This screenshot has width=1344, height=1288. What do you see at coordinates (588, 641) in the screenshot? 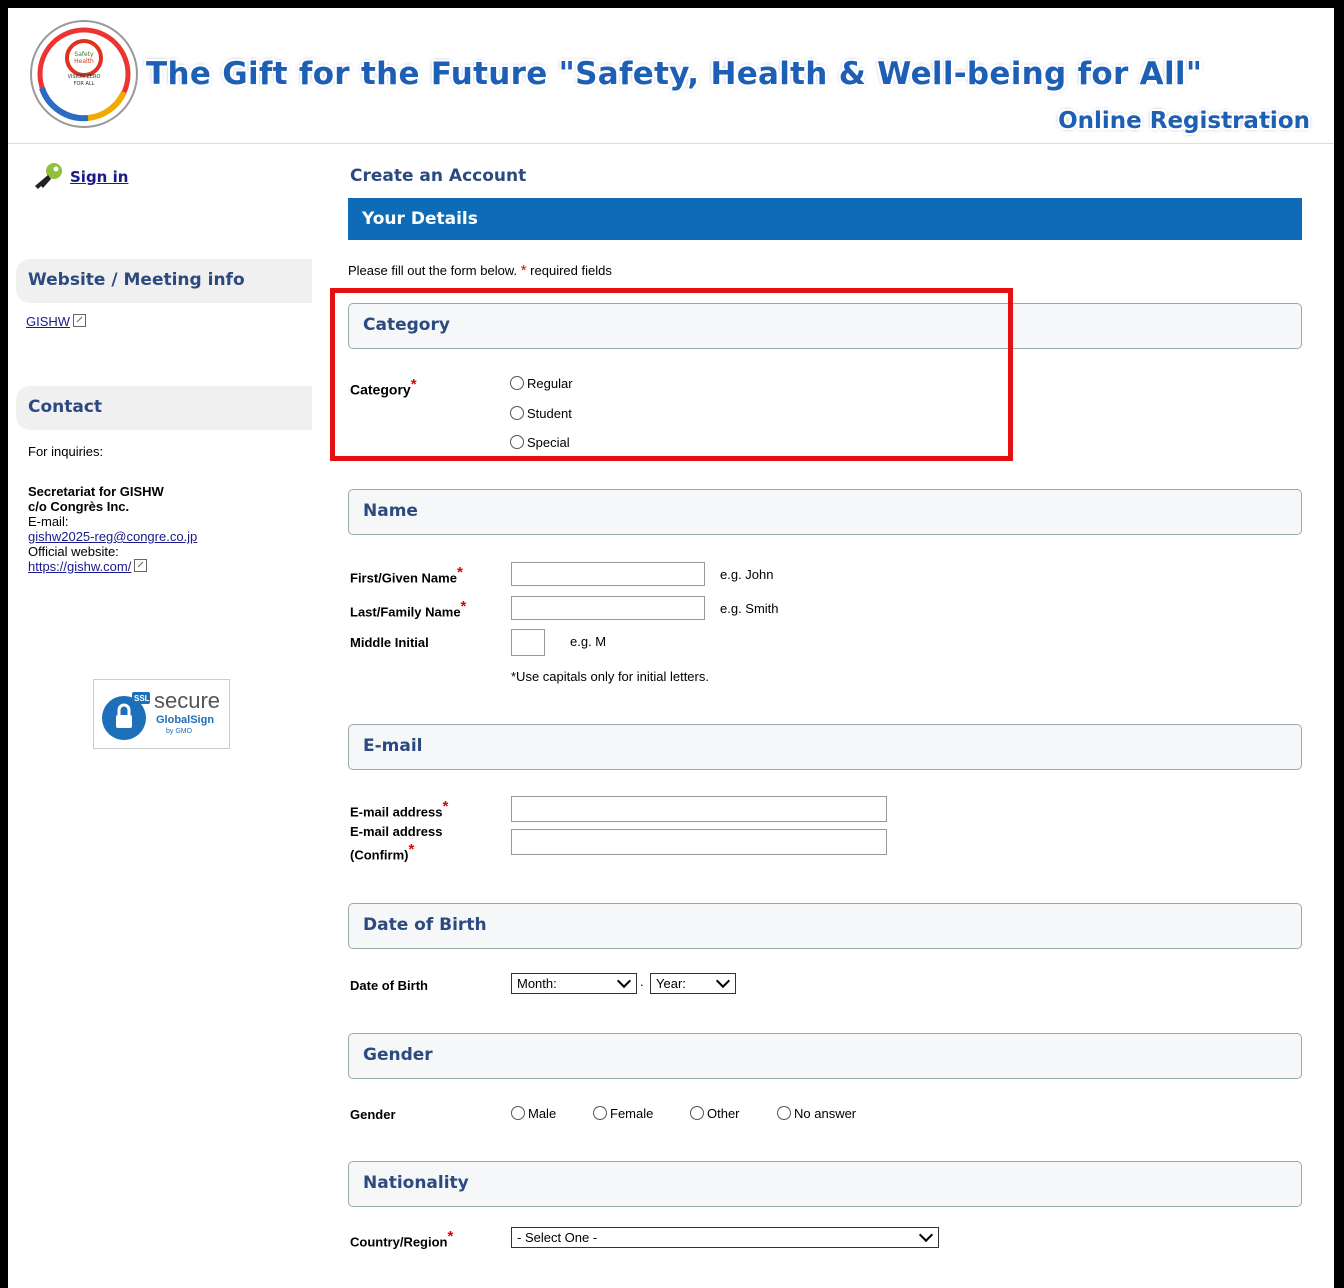
I see `middle-initial-hint: e.g. M` at bounding box center [588, 641].